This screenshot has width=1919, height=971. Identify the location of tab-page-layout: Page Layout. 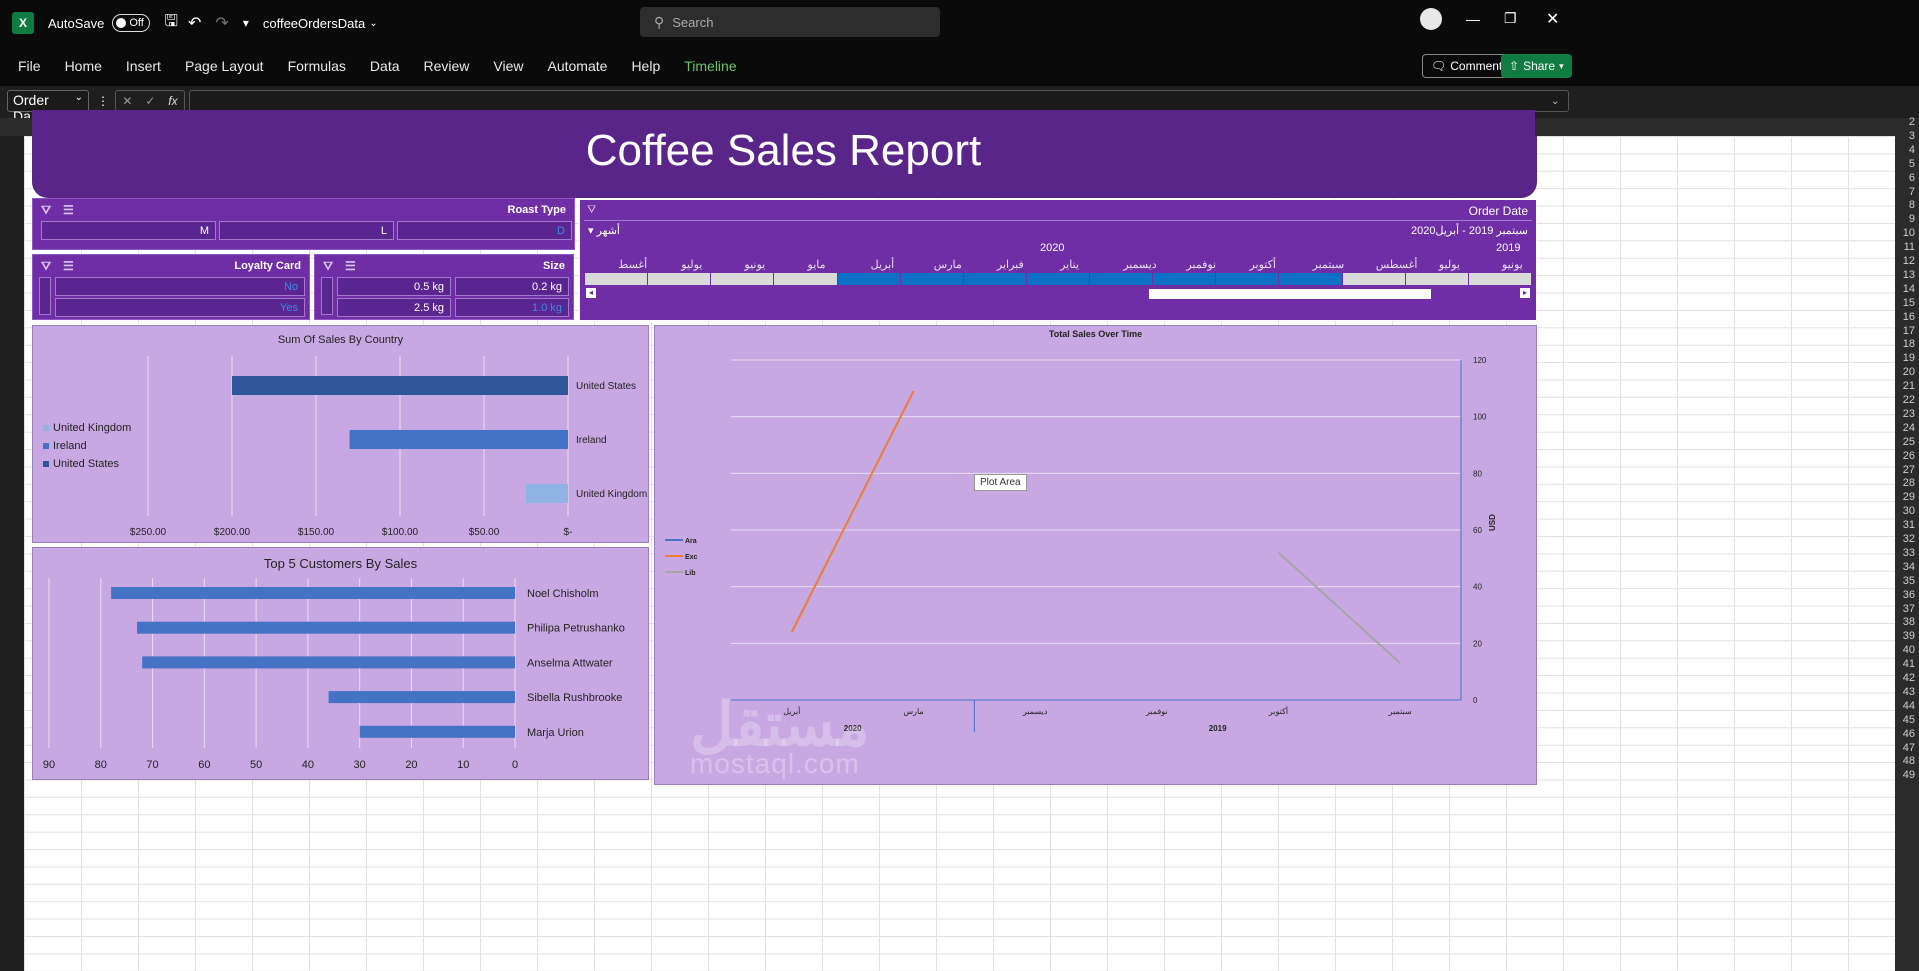
(224, 66).